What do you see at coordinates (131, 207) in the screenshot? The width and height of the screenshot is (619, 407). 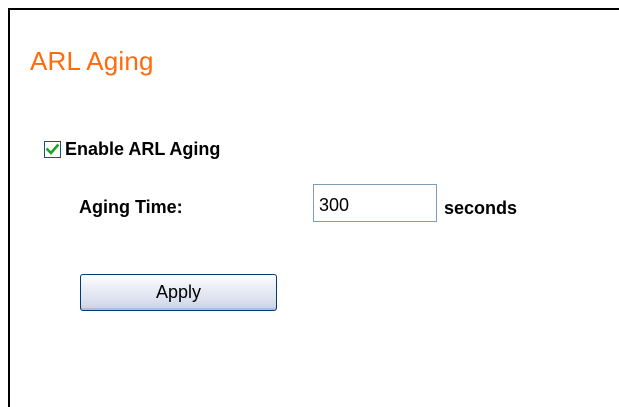 I see `aging-time-label: Aging Time:` at bounding box center [131, 207].